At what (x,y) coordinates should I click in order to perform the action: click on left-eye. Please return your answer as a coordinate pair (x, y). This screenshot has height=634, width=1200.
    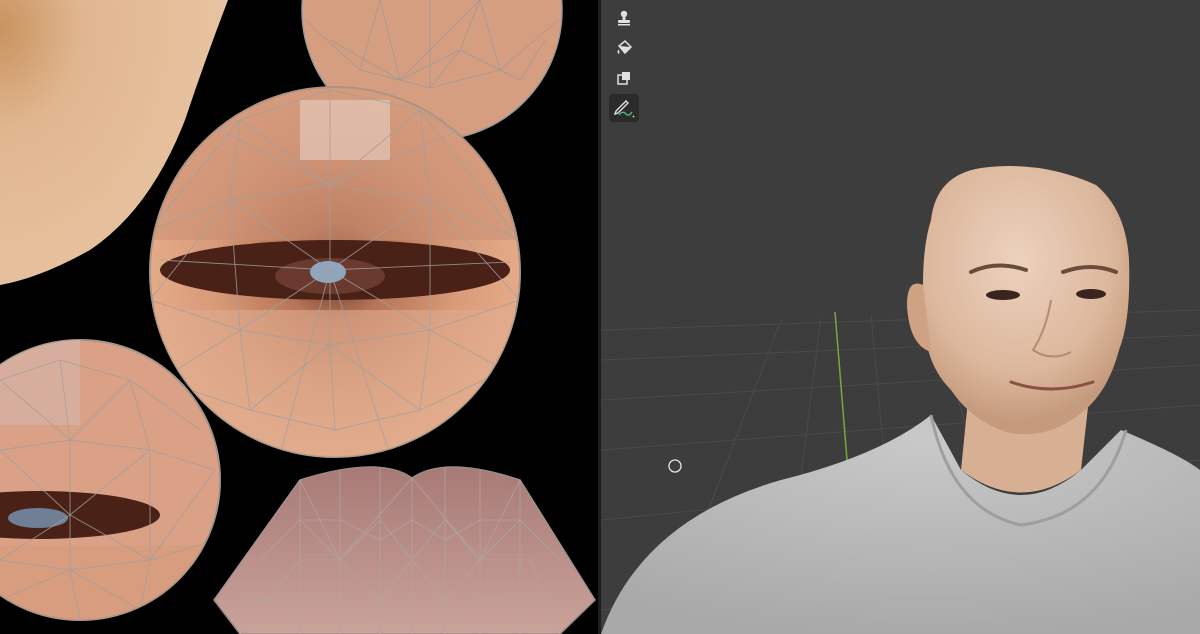
    Looking at the image, I should click on (1003, 295).